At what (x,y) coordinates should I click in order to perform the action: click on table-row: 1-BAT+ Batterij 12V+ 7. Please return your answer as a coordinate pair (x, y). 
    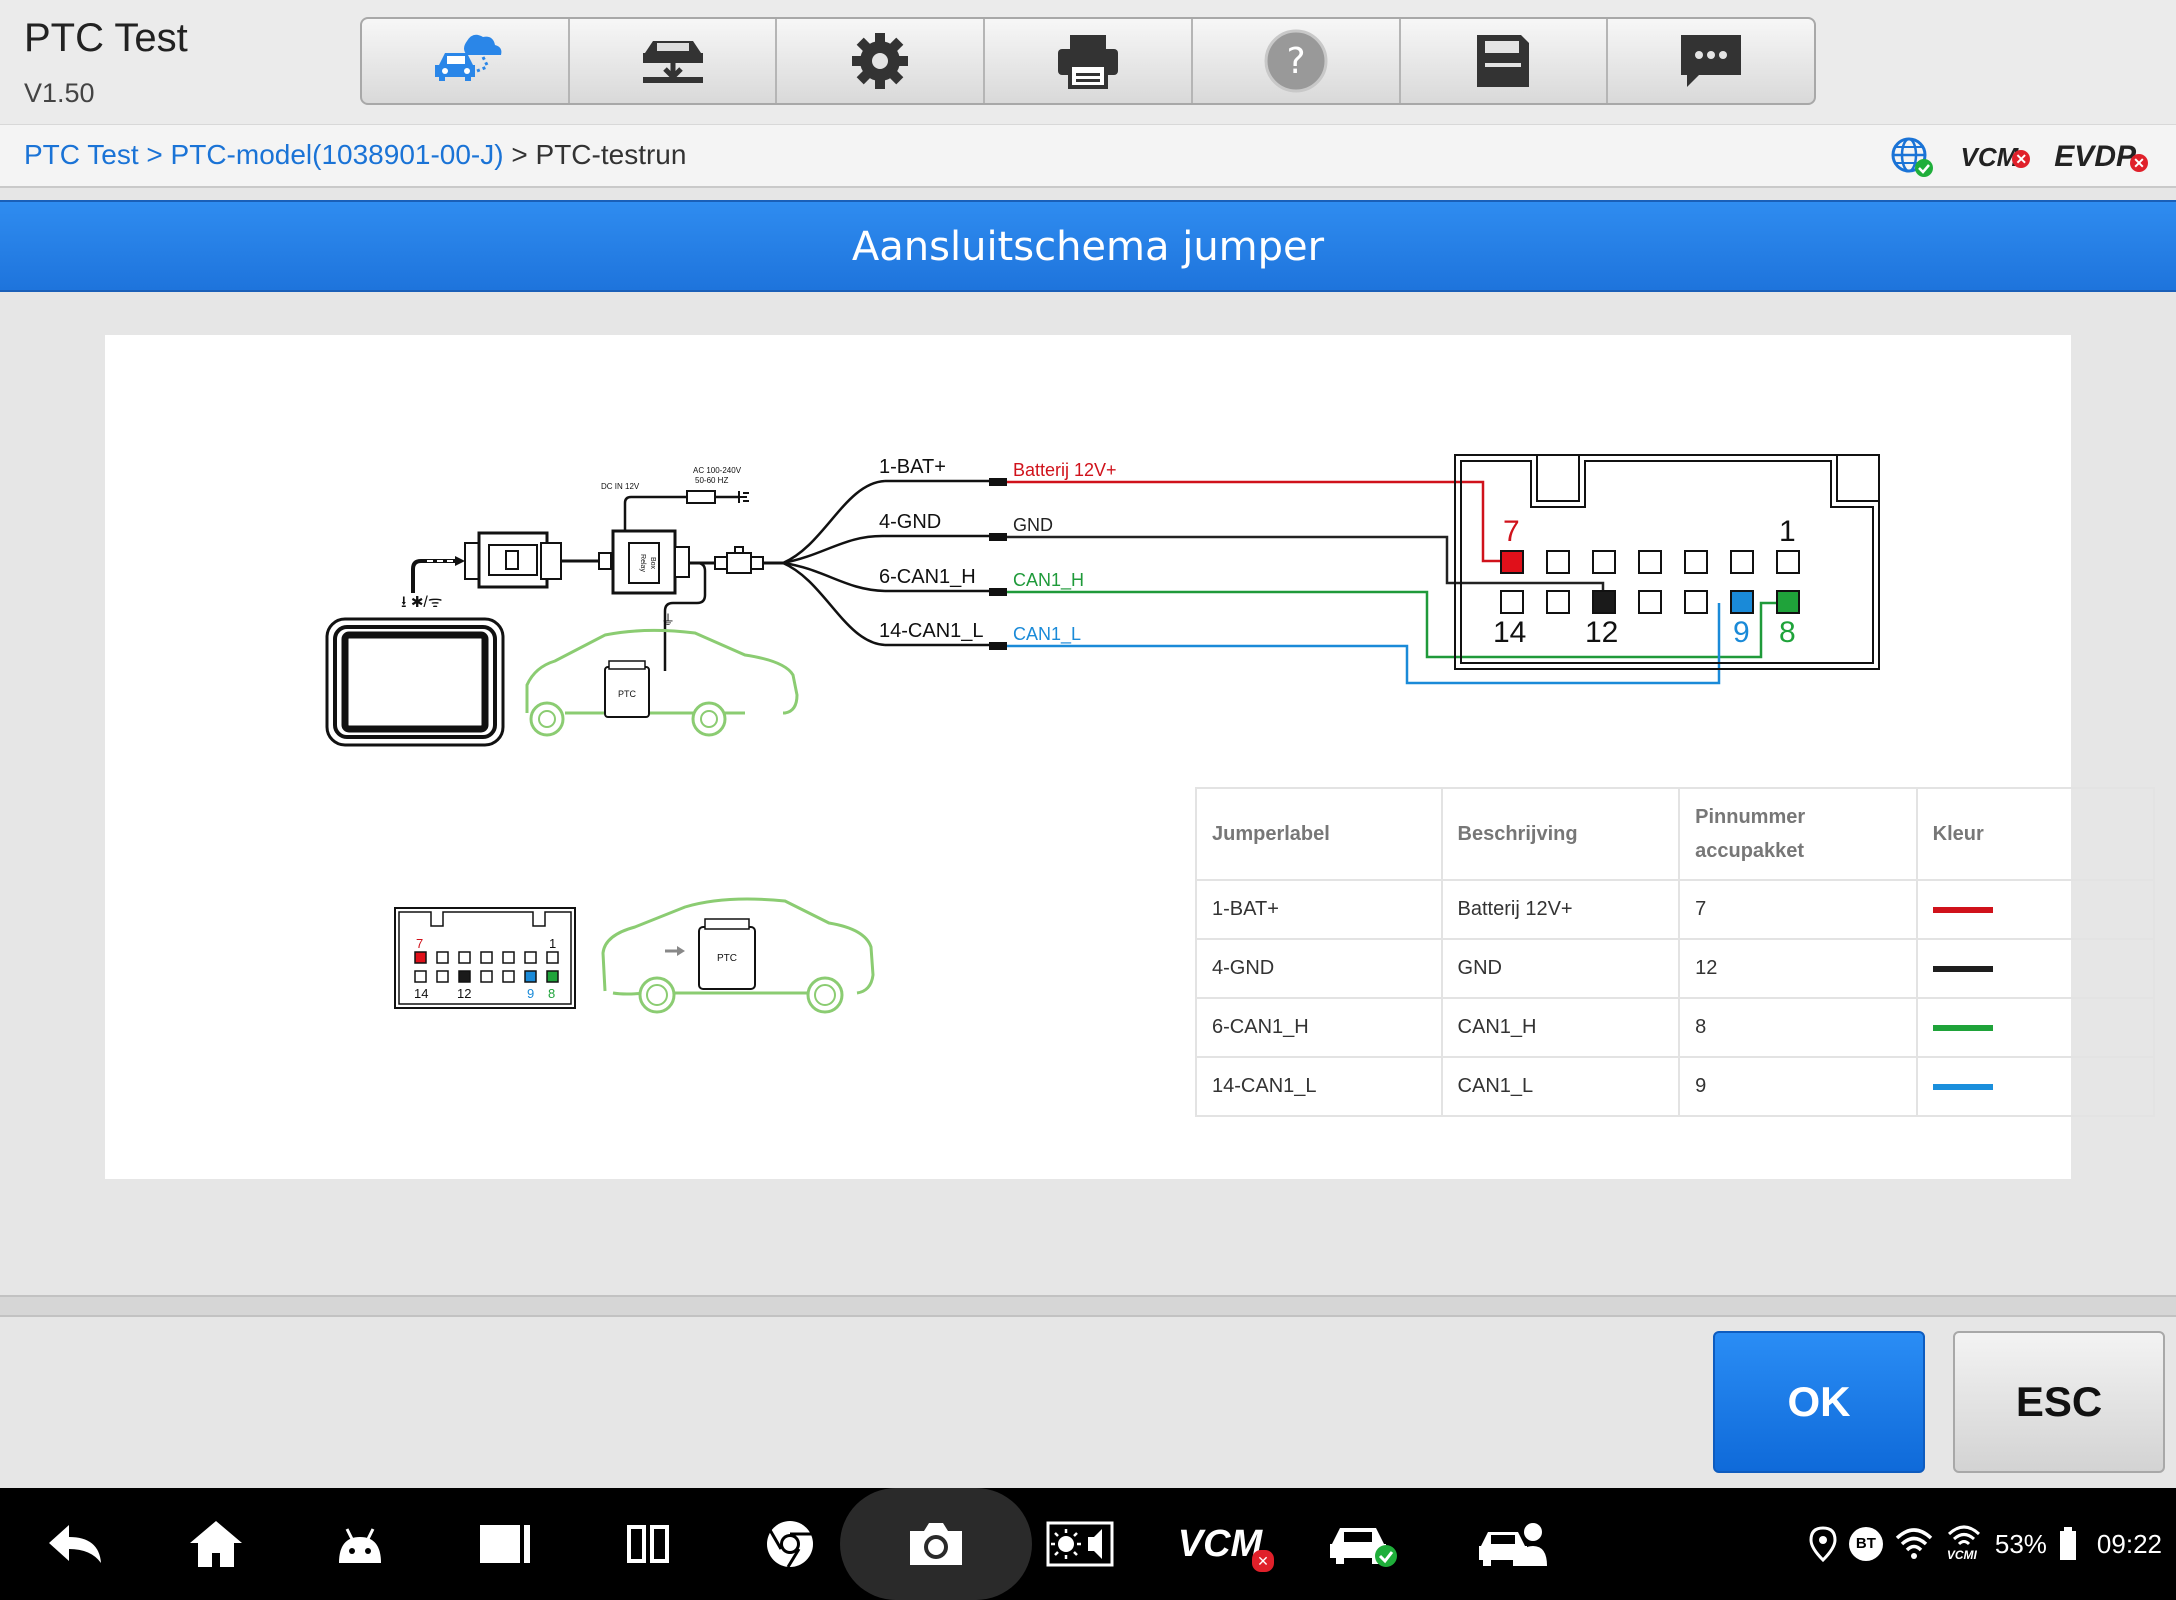
    Looking at the image, I should click on (1675, 909).